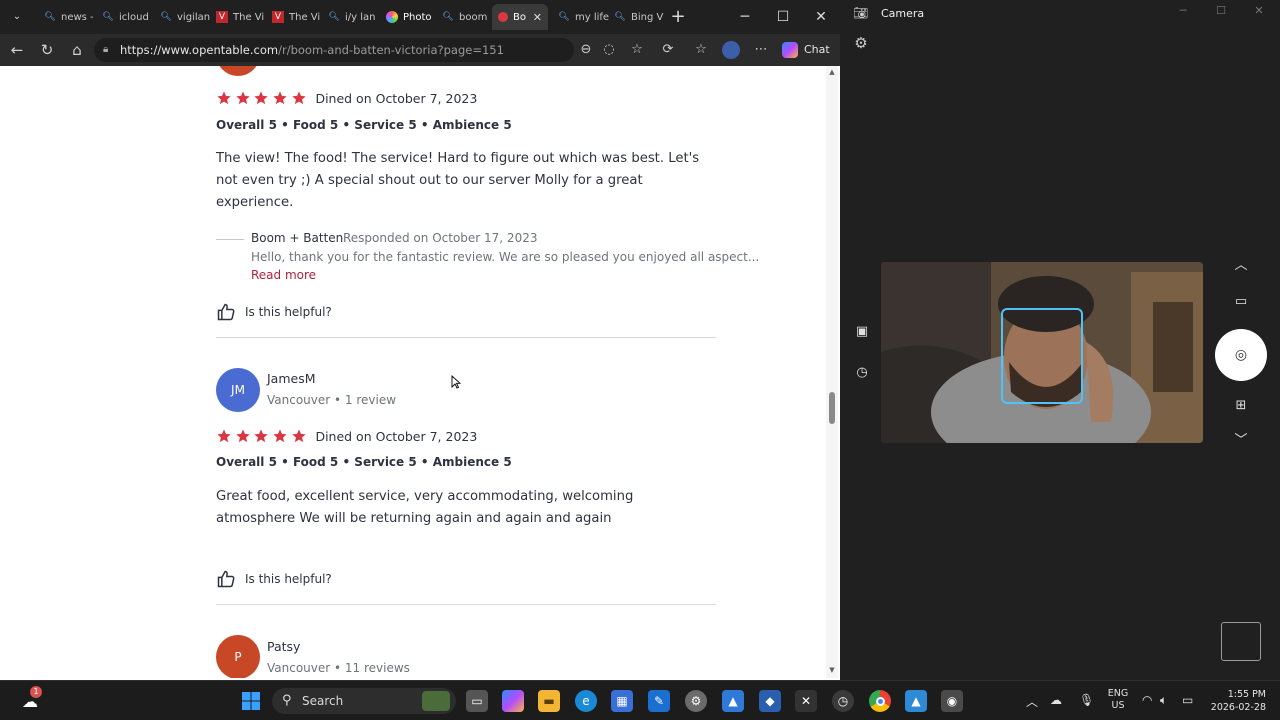  I want to click on tab: 🔍︎ news -, so click(67, 17).